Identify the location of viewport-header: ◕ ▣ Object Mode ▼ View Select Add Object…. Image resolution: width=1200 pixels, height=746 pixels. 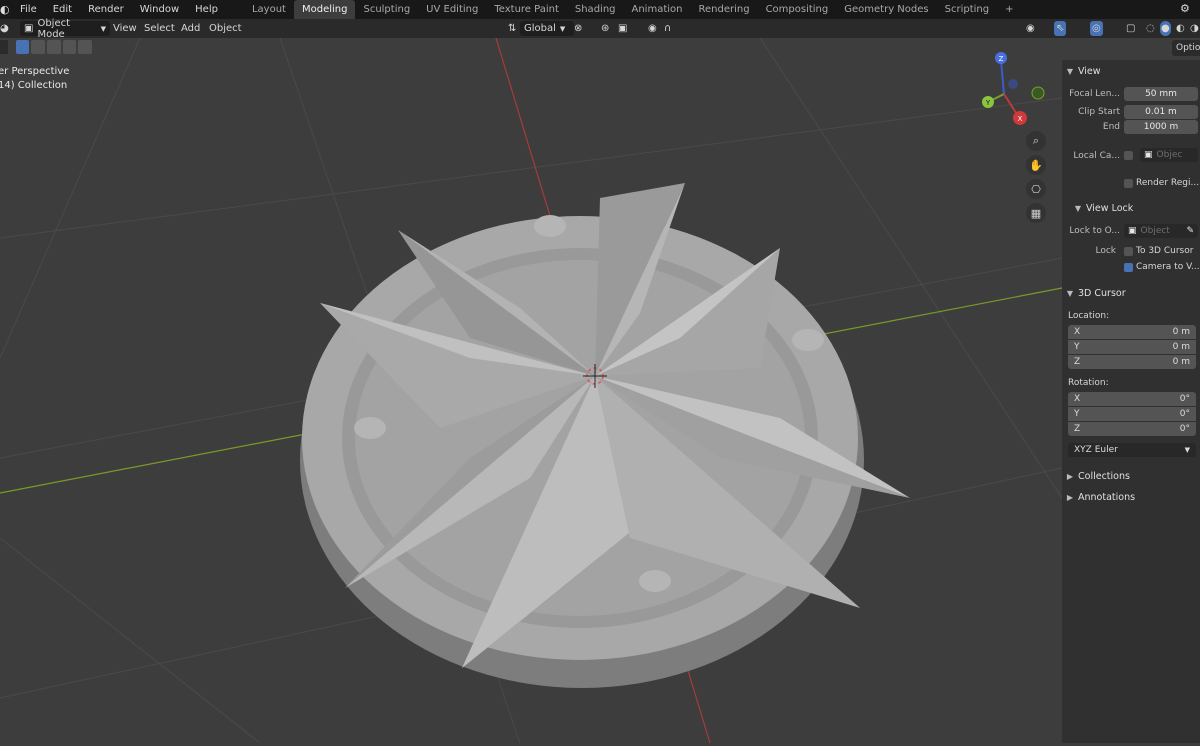
(600, 29).